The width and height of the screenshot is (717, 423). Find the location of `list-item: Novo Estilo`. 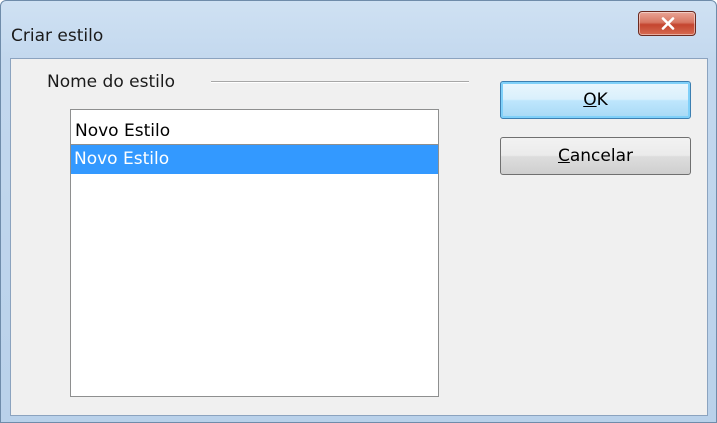

list-item: Novo Estilo is located at coordinates (254, 159).